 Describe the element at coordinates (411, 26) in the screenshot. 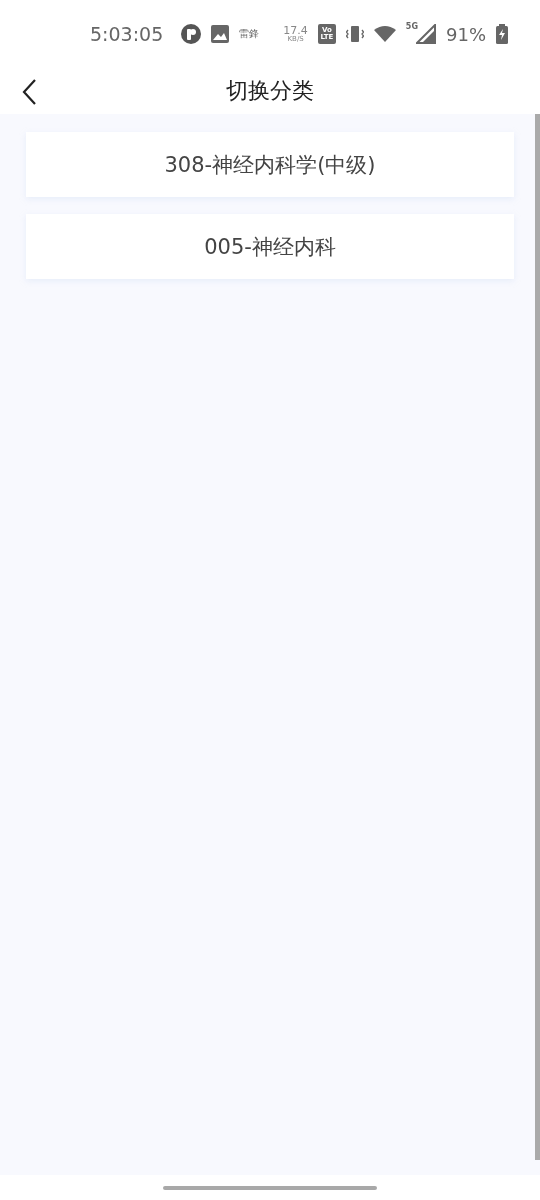

I see `network-type: 5G` at that location.